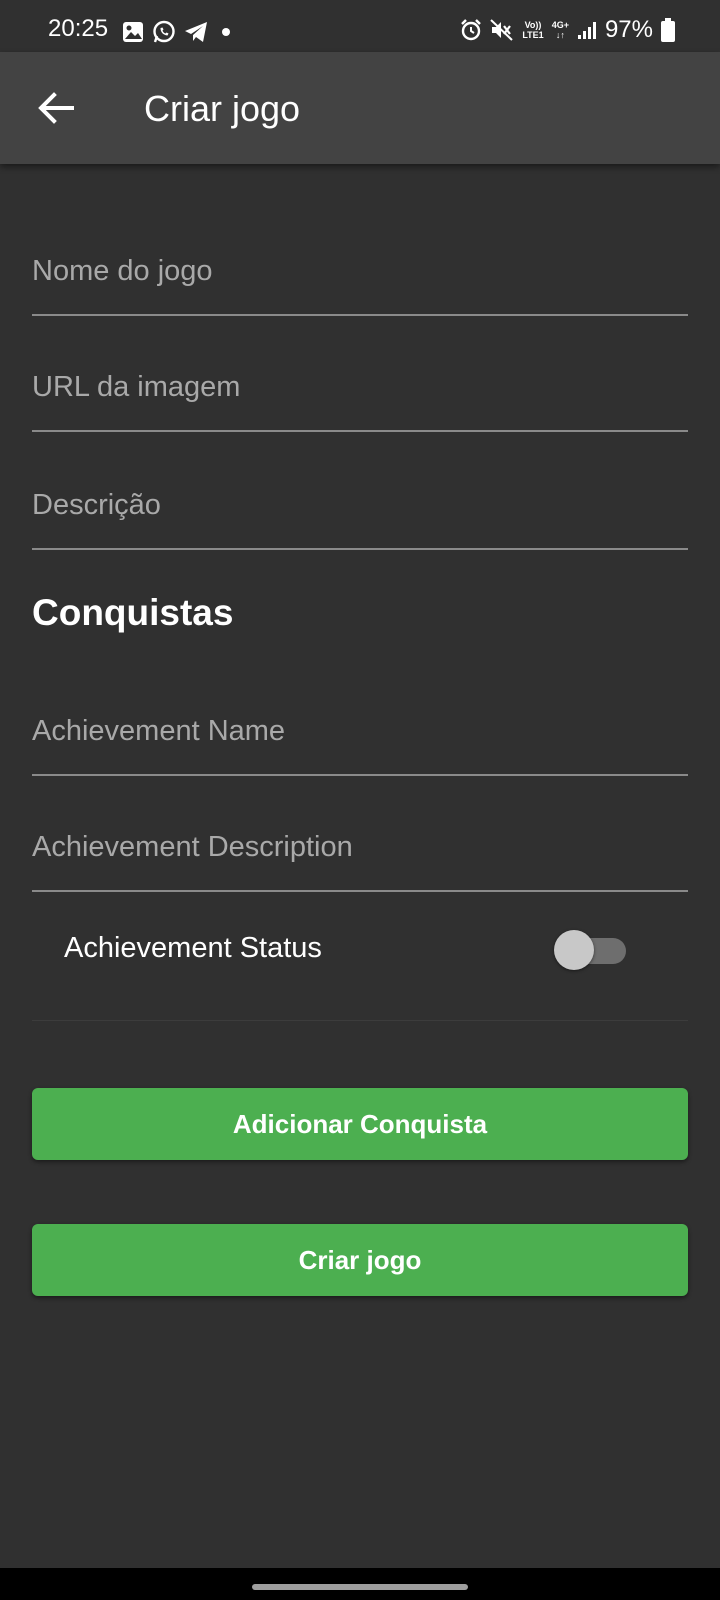 This screenshot has height=1600, width=720. I want to click on page-title: Criar jogo, so click(222, 108).